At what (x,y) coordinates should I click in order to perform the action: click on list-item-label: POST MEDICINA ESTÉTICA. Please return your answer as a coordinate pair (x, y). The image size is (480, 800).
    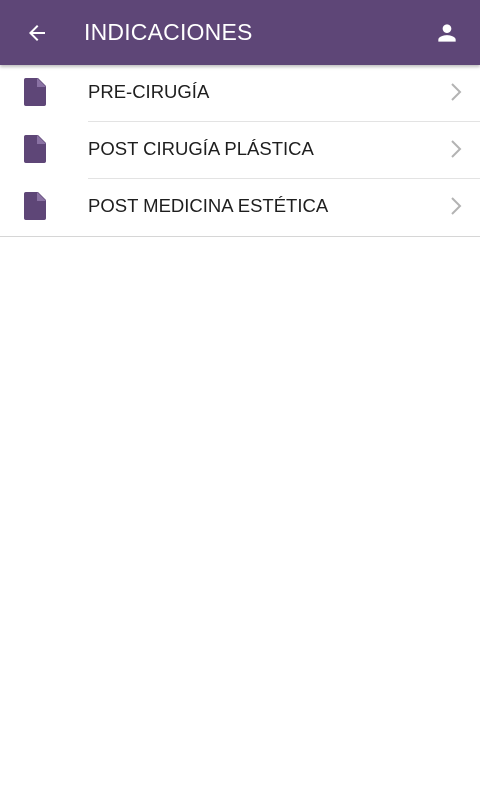
    Looking at the image, I should click on (208, 205).